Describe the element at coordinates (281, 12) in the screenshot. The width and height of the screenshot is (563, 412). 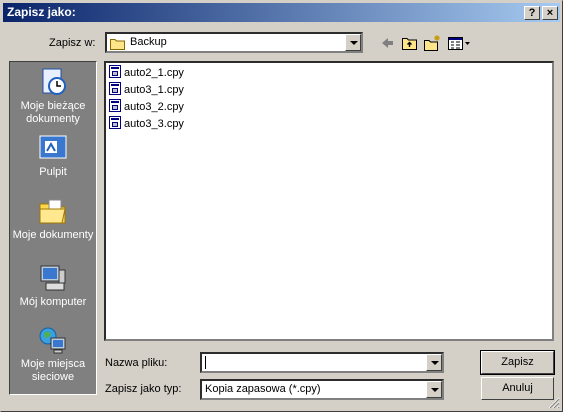
I see `title-bar: Zapisz jako: ? ×` at that location.